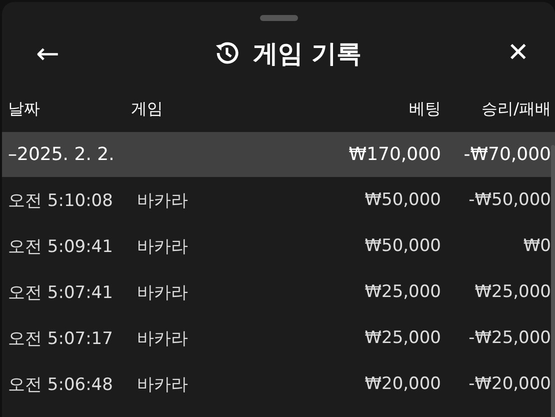  I want to click on scrollbar, so click(553, 281).